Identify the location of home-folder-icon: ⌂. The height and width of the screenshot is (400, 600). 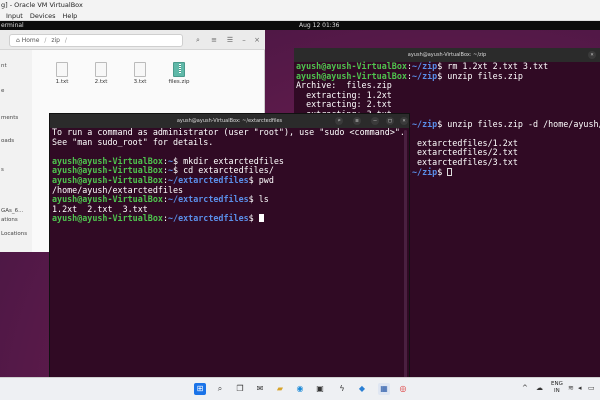
(18, 40).